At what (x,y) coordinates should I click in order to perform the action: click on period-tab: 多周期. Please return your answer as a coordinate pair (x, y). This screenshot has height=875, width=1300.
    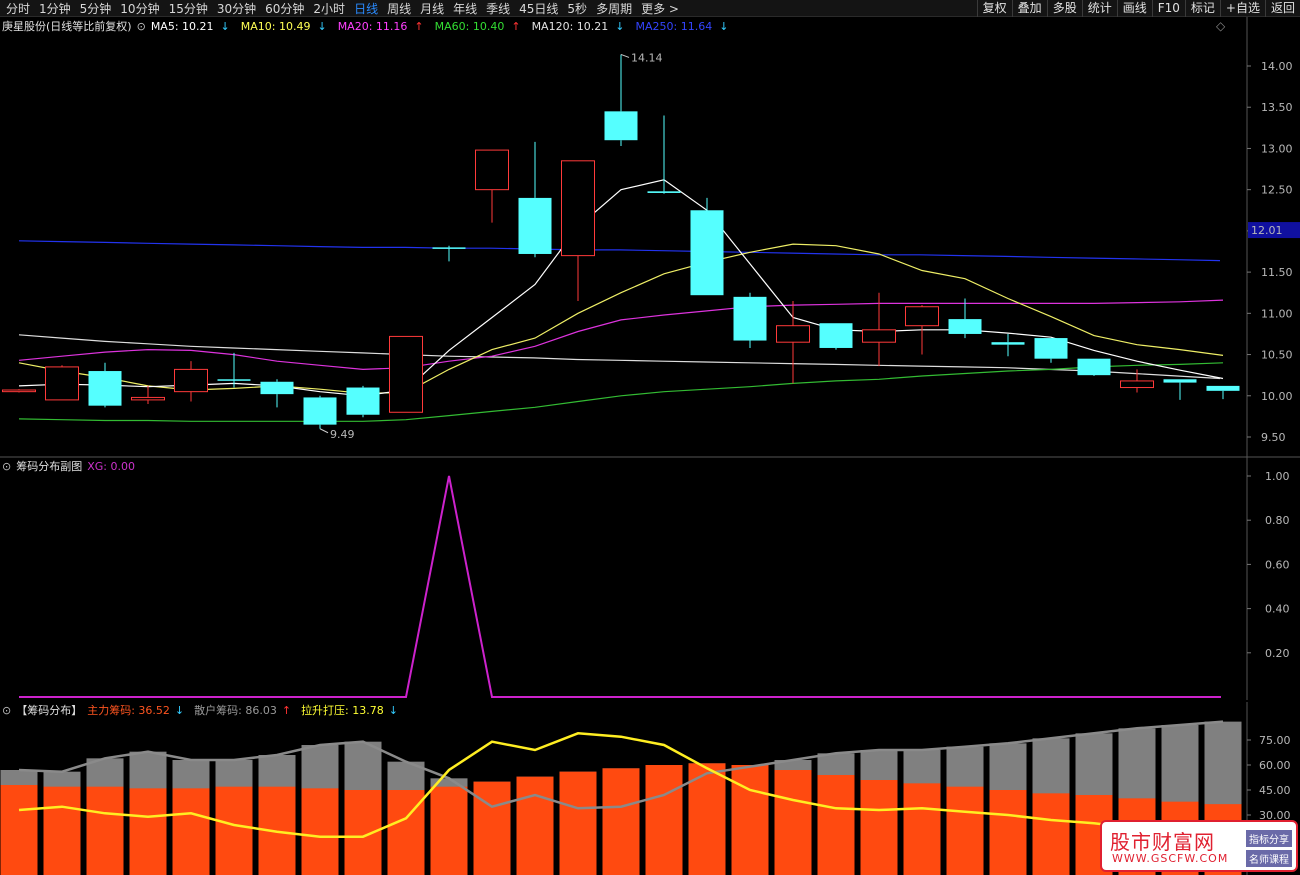
    Looking at the image, I should click on (614, 9).